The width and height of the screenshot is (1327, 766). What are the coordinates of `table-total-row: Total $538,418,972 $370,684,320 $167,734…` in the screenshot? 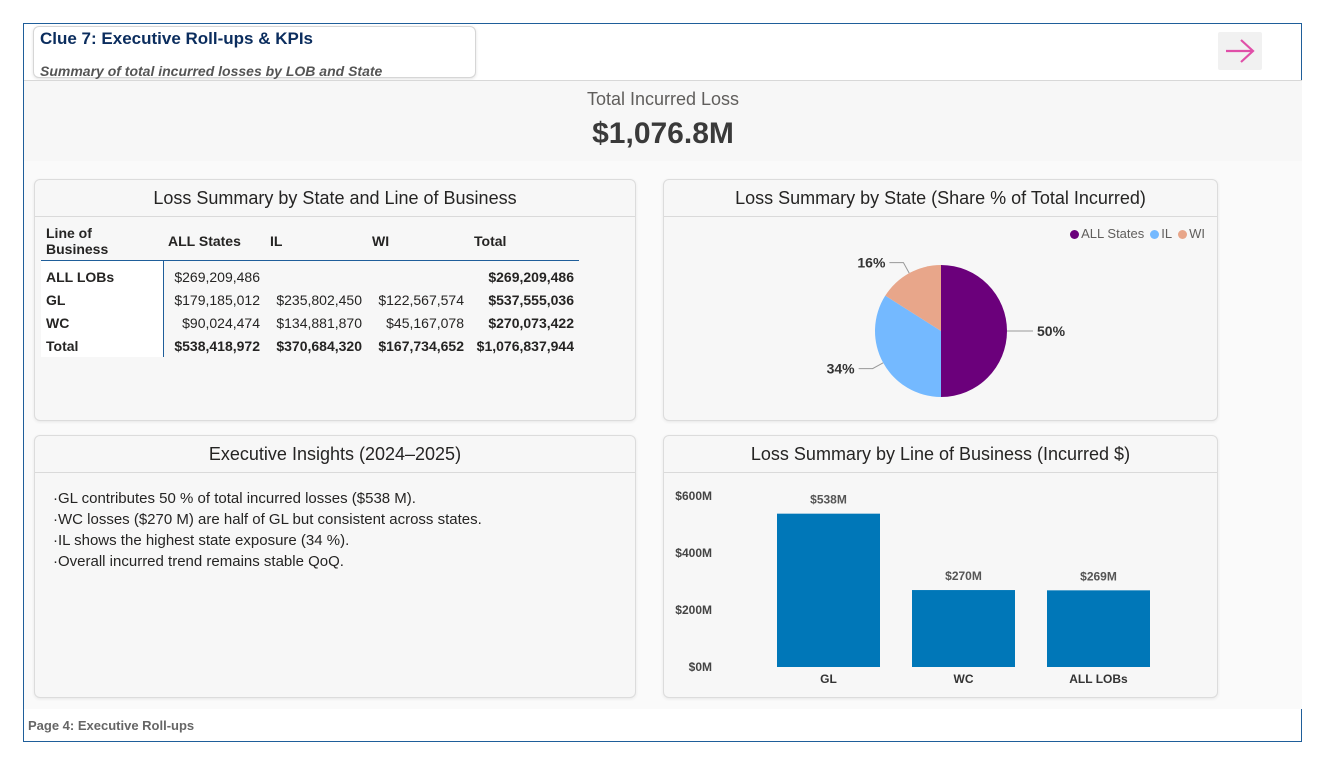 It's located at (310, 345).